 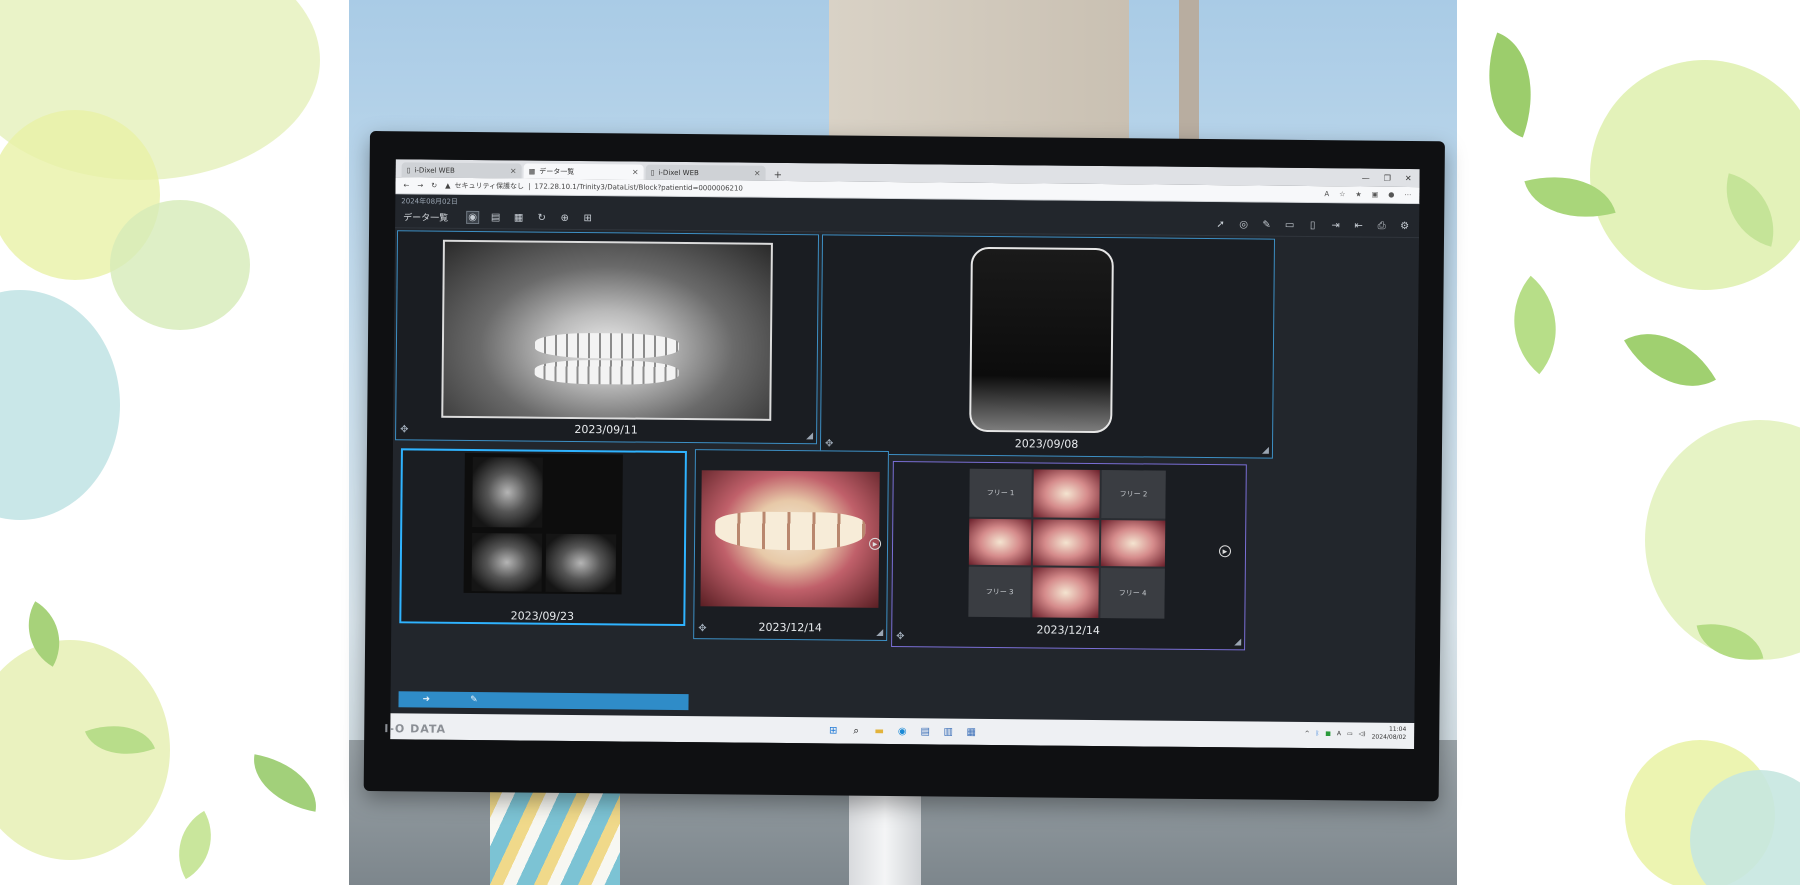 I want to click on app-icon: ▤, so click(x=925, y=731).